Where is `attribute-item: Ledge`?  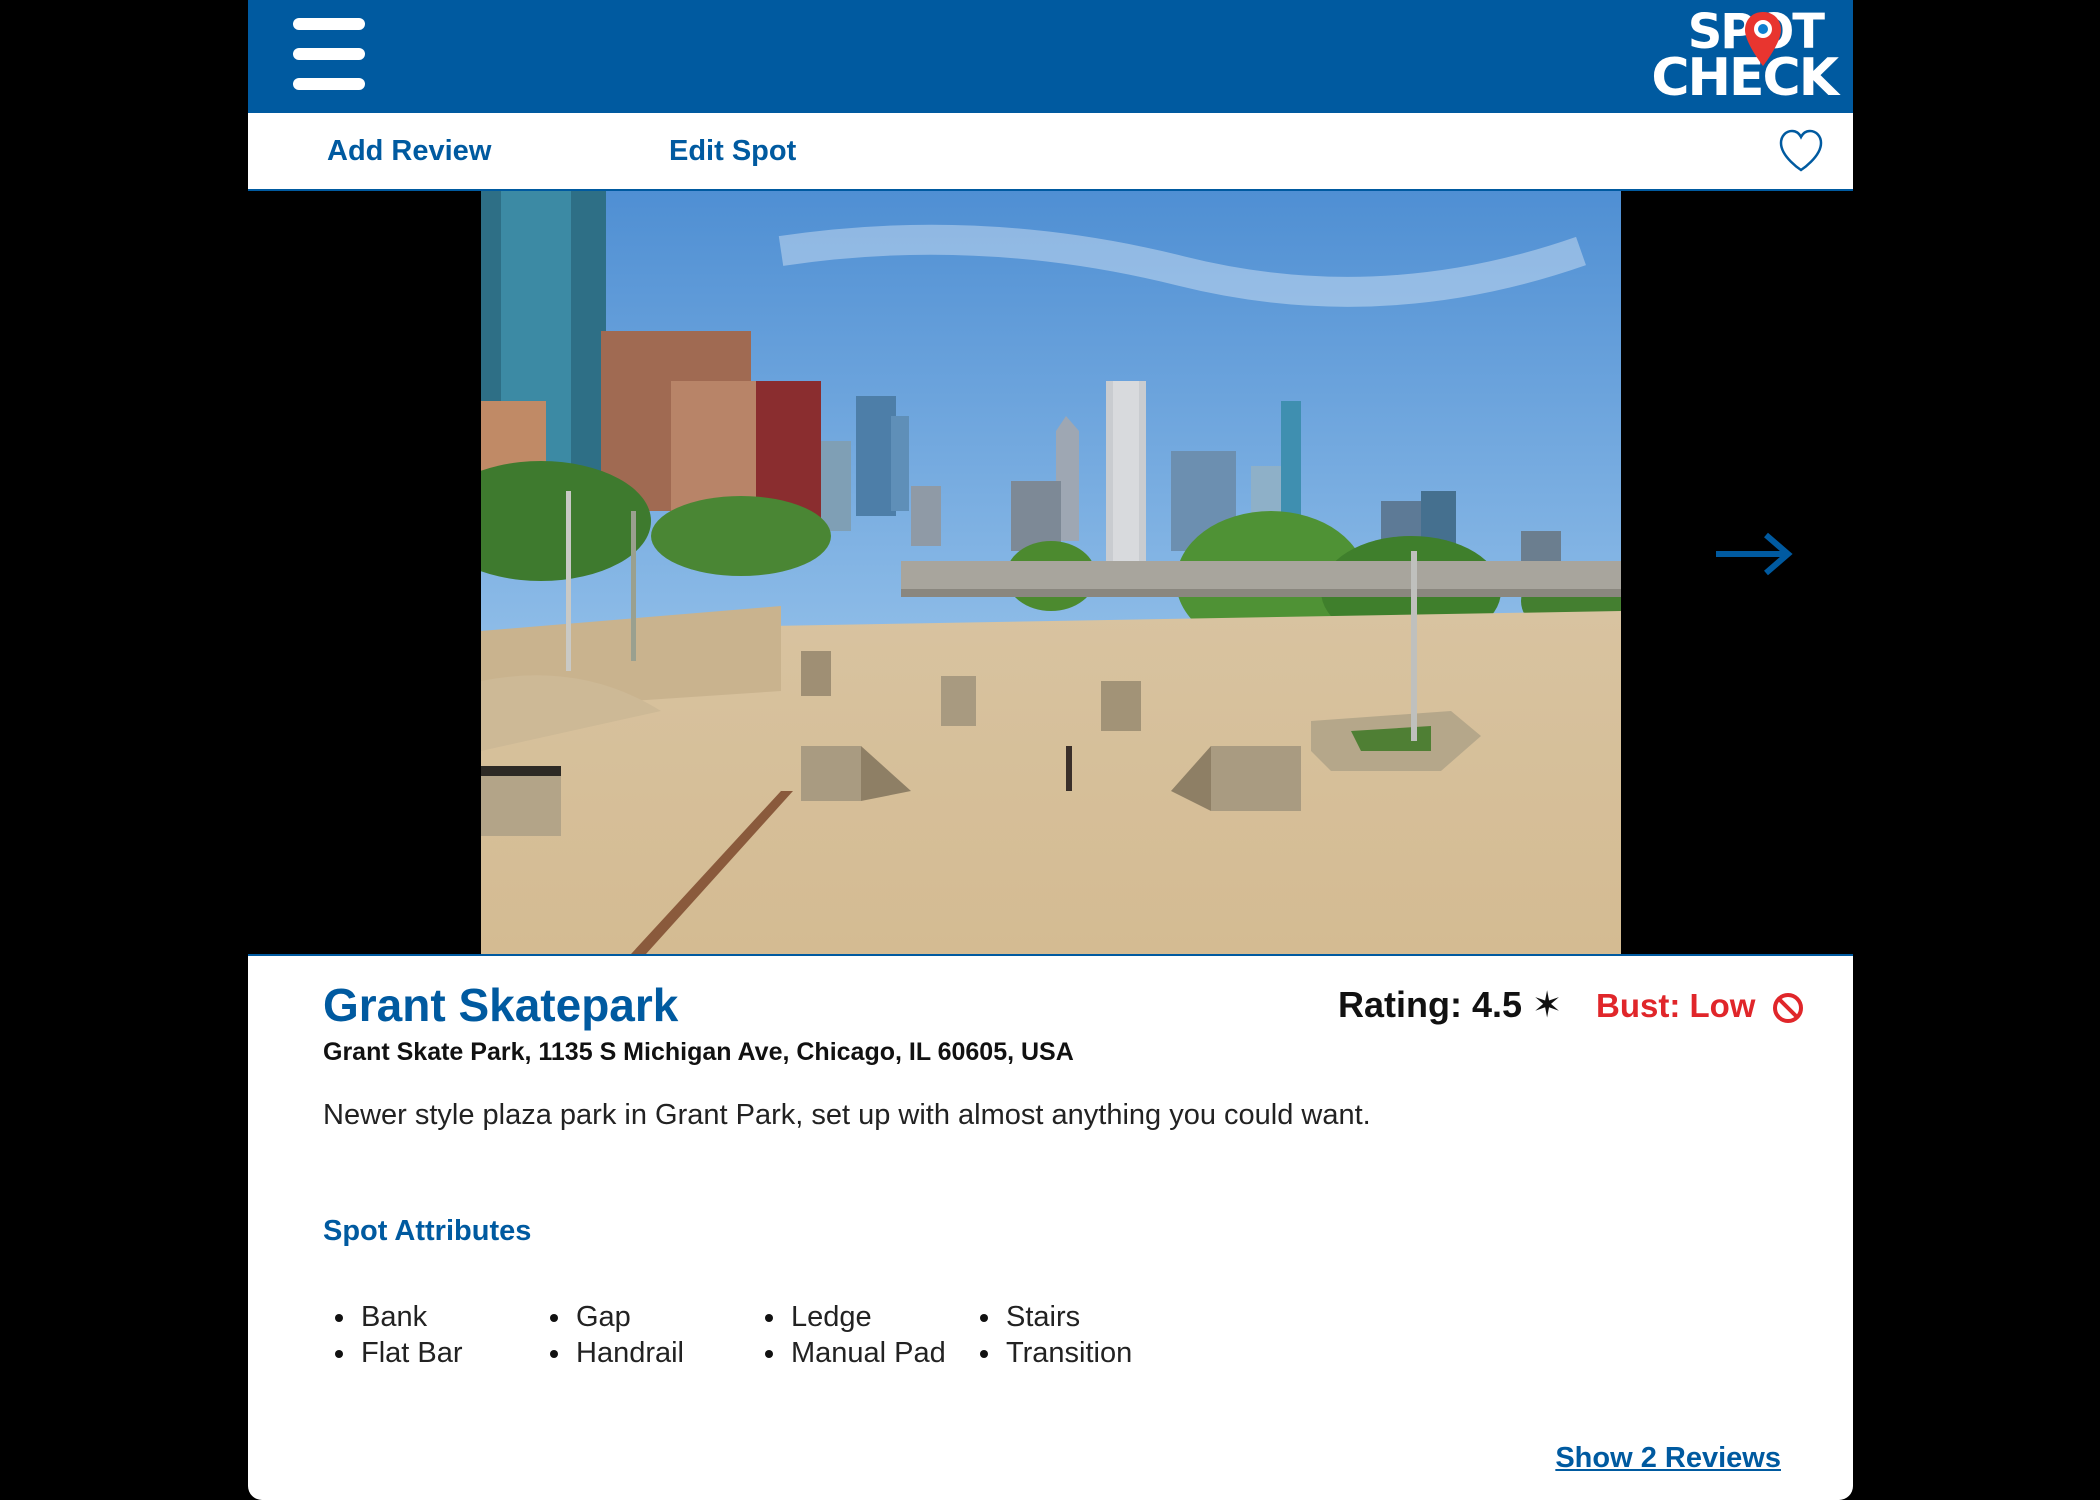 attribute-item: Ledge is located at coordinates (849, 1317).